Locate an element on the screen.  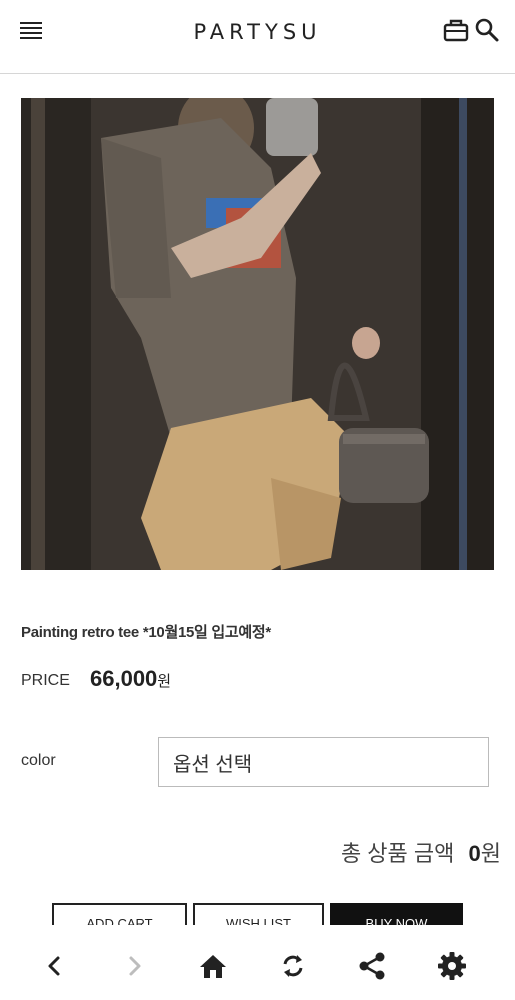
total-price: 총 상품 금액 0원 is located at coordinates (421, 852).